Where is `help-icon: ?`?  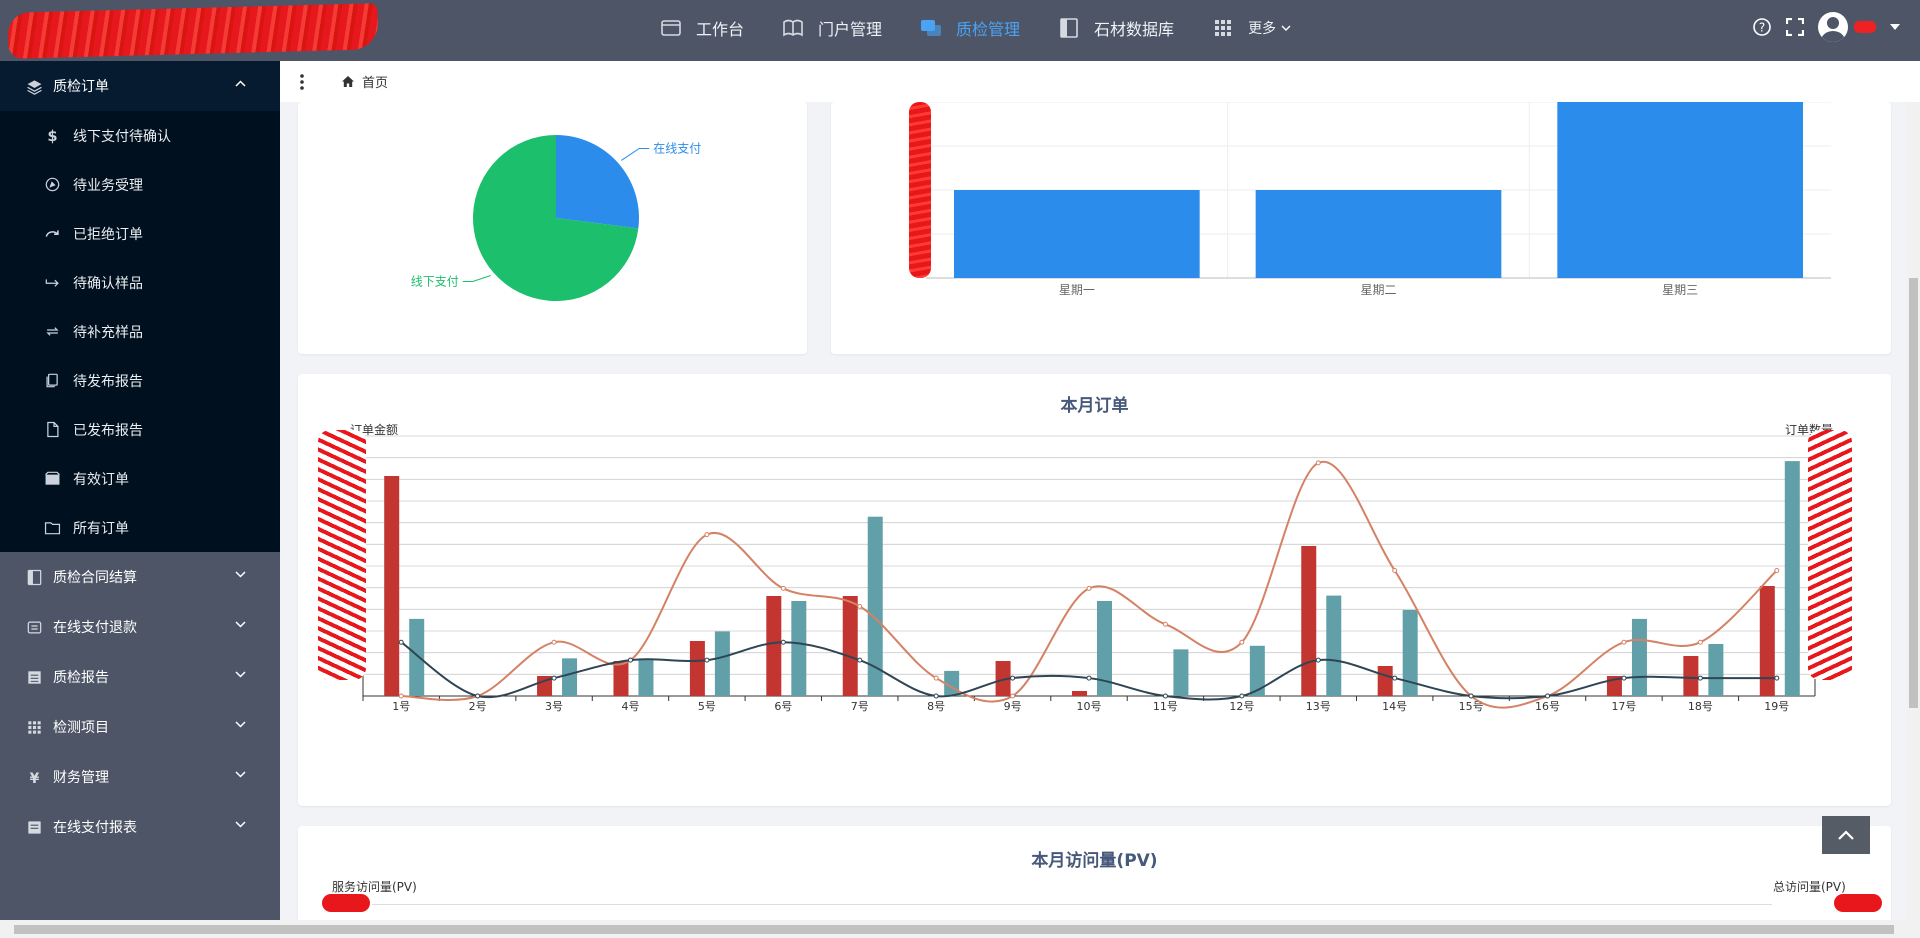
help-icon: ? is located at coordinates (1762, 27).